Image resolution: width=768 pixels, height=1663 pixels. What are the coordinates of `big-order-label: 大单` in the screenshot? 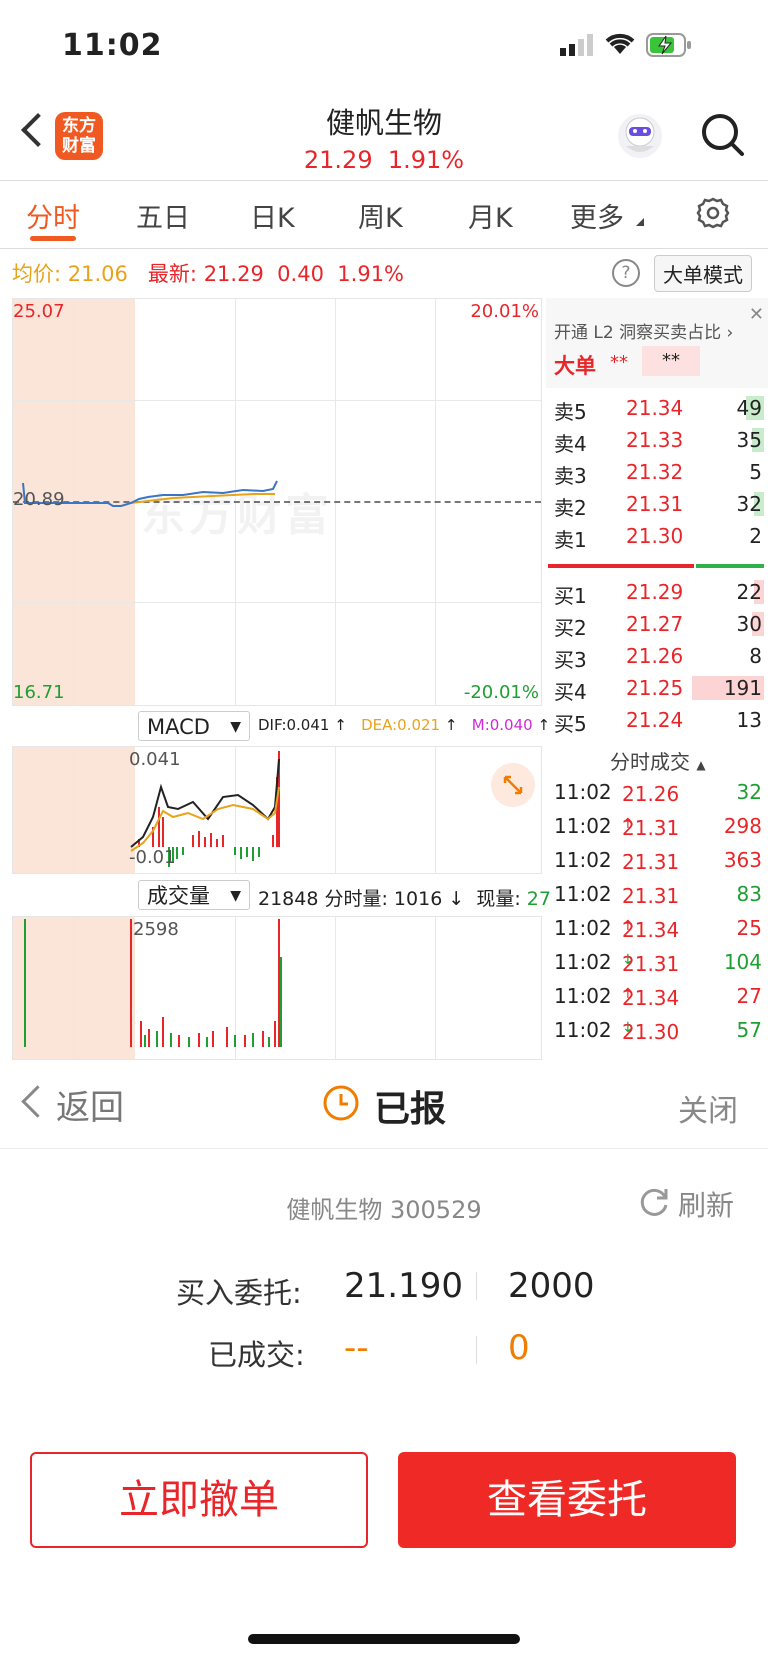 It's located at (575, 366).